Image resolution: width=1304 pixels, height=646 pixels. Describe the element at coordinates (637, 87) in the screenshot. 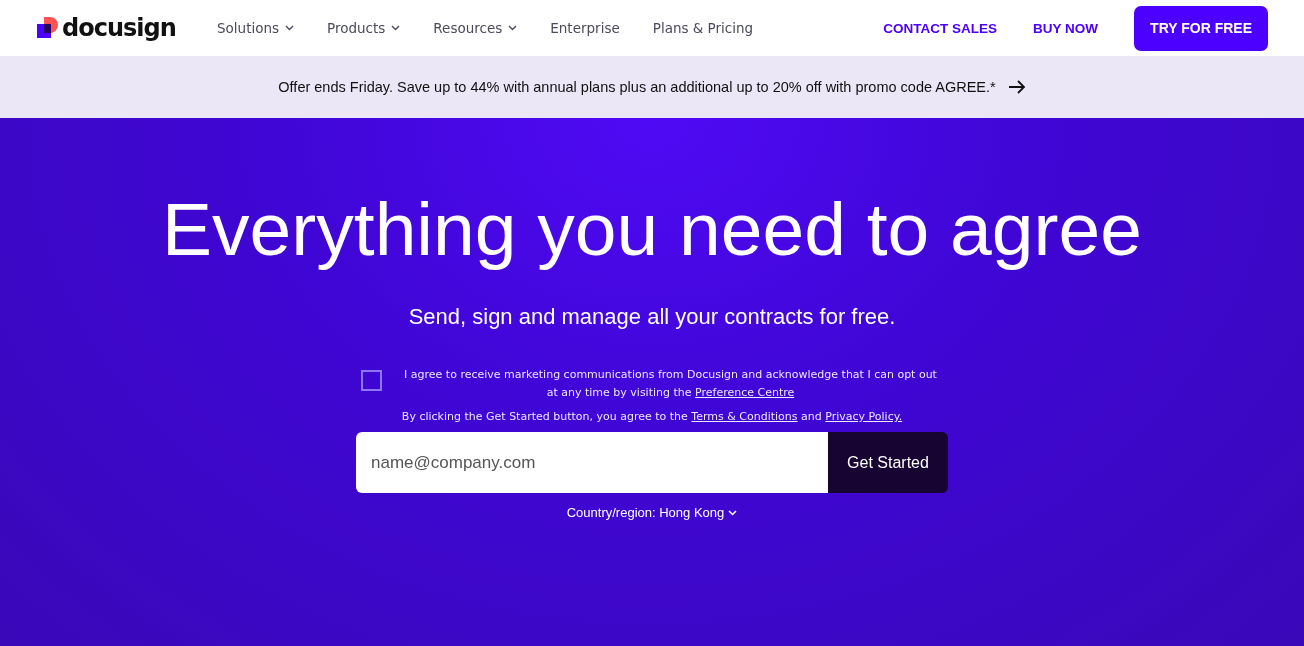

I see `promo-banner-text: Offer ends Friday. Save up to 44% with annual plans plus an additional up to 20% off with promo code AGREE.*` at that location.